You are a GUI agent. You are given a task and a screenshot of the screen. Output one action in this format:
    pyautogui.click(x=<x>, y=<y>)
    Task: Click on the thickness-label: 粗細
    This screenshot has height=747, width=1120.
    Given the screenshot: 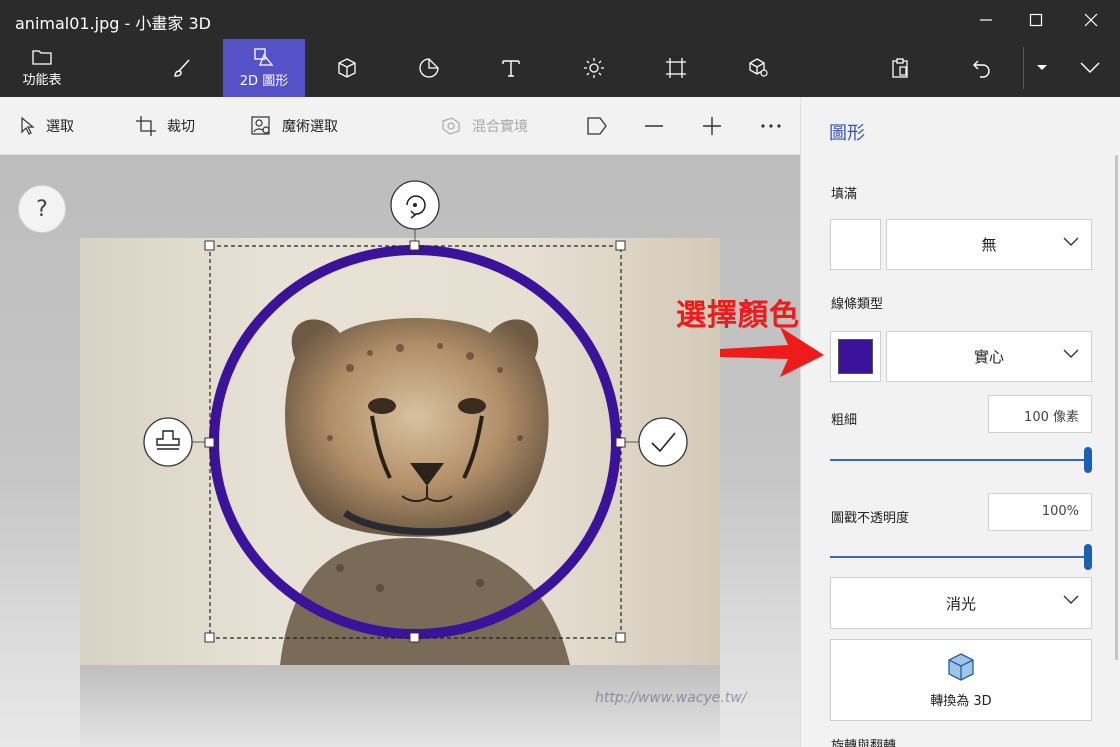 What is the action you would take?
    pyautogui.click(x=844, y=420)
    